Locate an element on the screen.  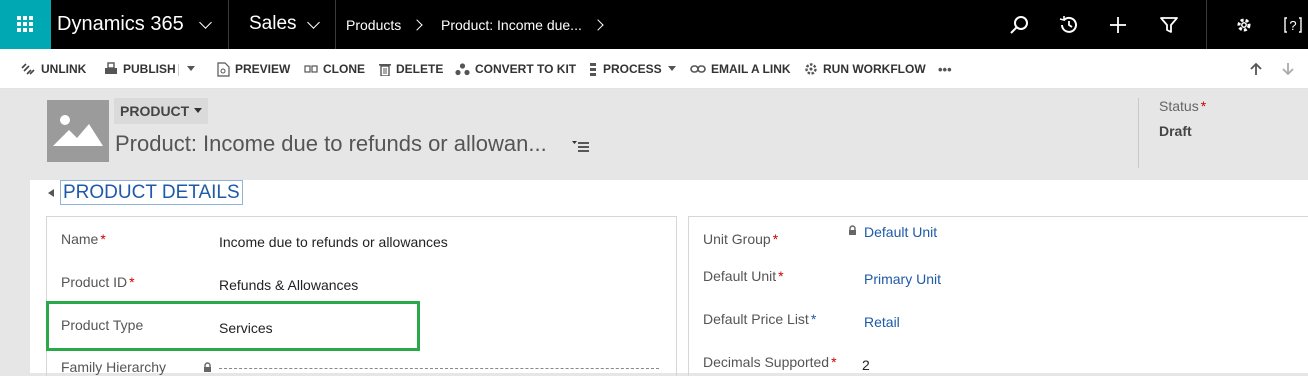
preview-label: PREVIEW is located at coordinates (263, 69).